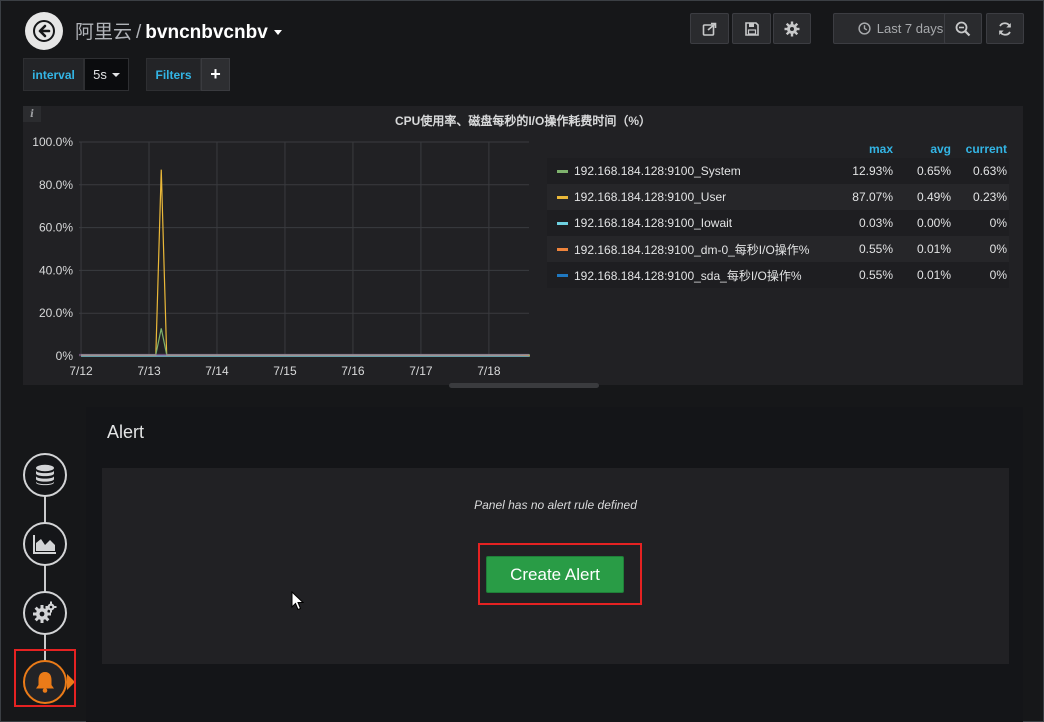 The image size is (1044, 722). Describe the element at coordinates (933, 171) in the screenshot. I see `legend-value-avg: 0.65%` at that location.